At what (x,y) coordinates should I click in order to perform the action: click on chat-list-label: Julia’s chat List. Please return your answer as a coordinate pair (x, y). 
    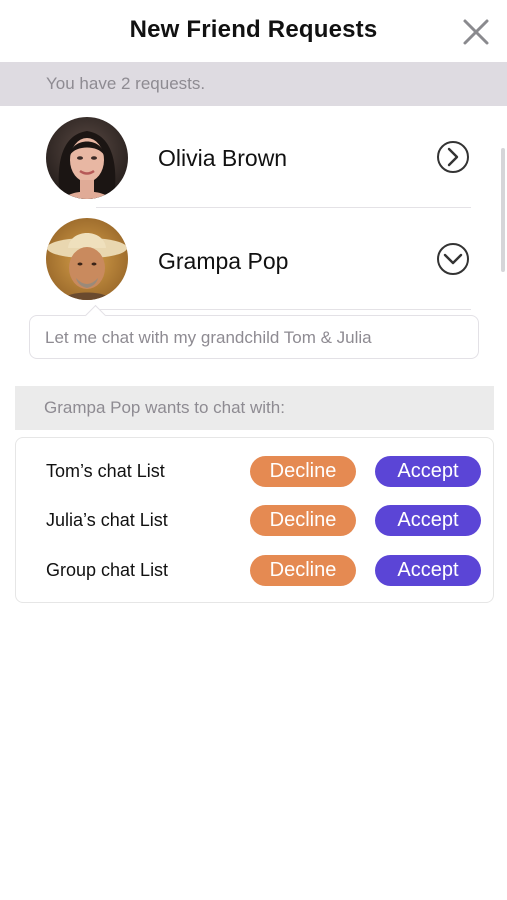
    Looking at the image, I should click on (107, 520).